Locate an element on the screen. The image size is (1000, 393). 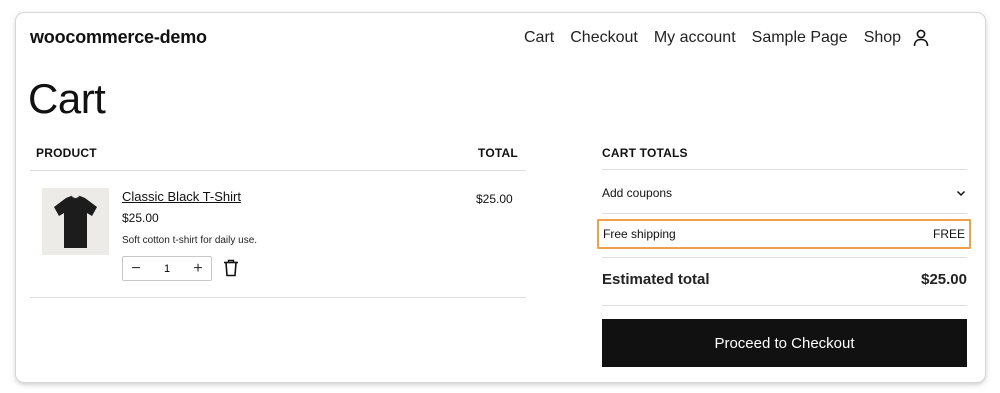
nav-item-sample-page: Sample Page is located at coordinates (800, 38).